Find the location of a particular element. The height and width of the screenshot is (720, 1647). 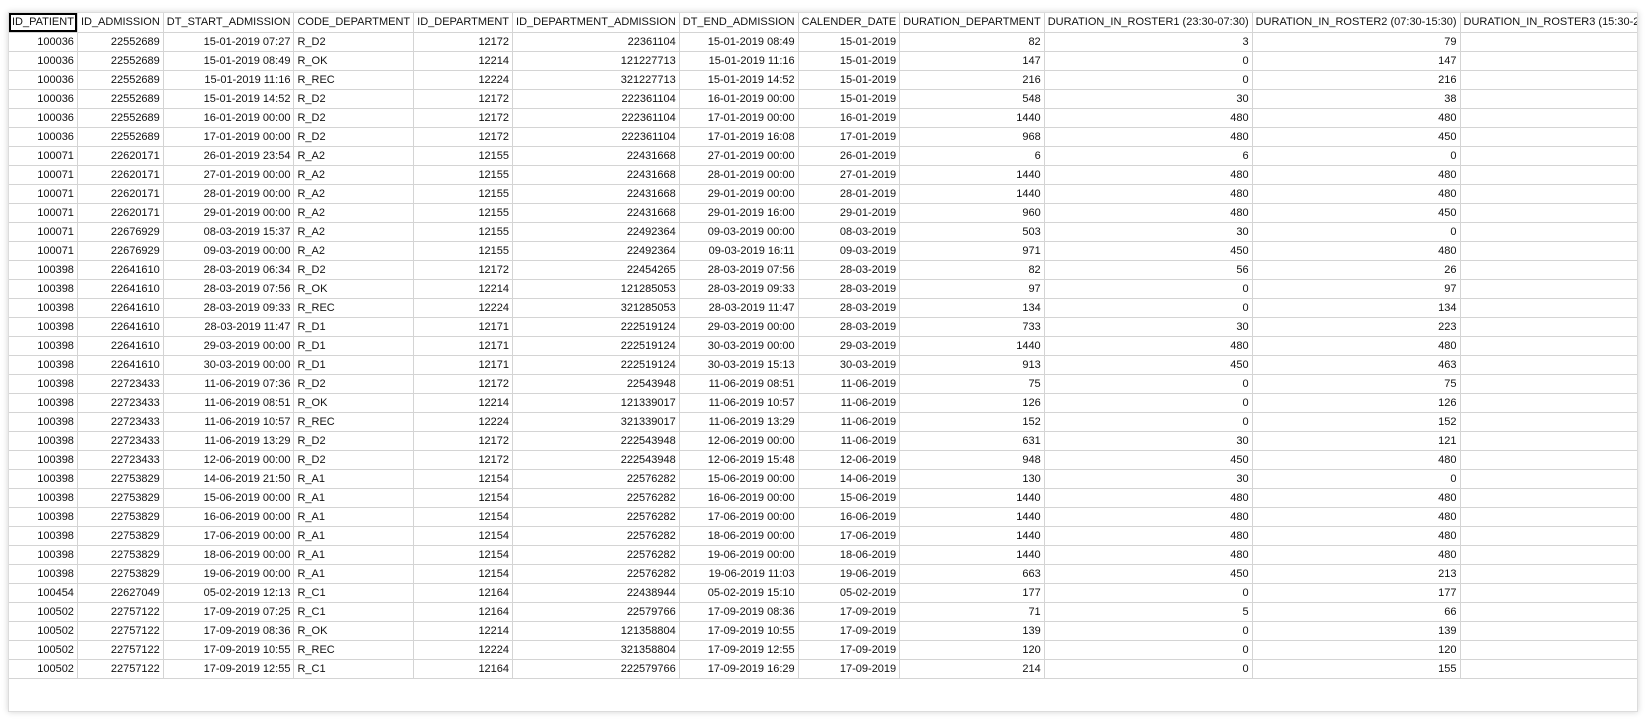

table-cell: 27-01-2019 00:00 is located at coordinates (229, 175).